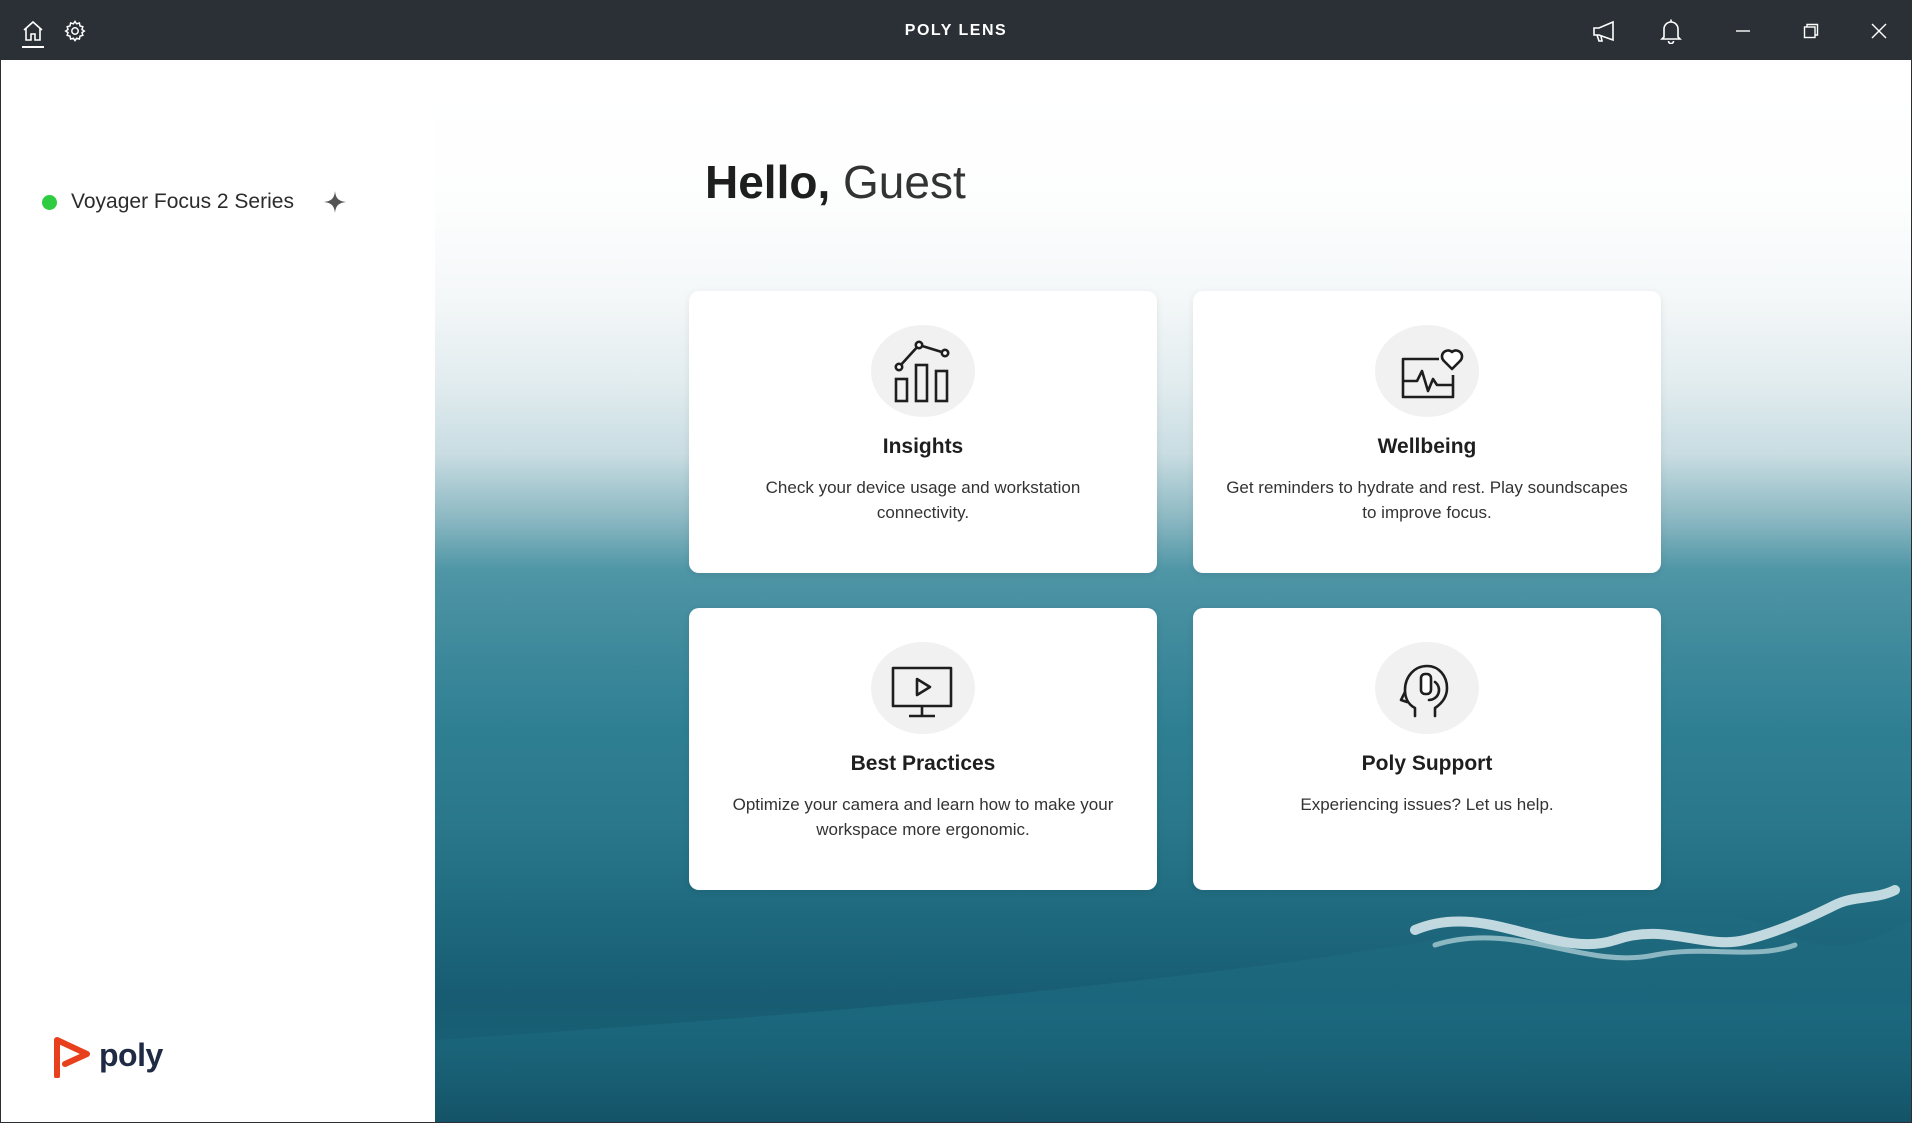 This screenshot has width=1912, height=1123. I want to click on settings-button, so click(75, 30).